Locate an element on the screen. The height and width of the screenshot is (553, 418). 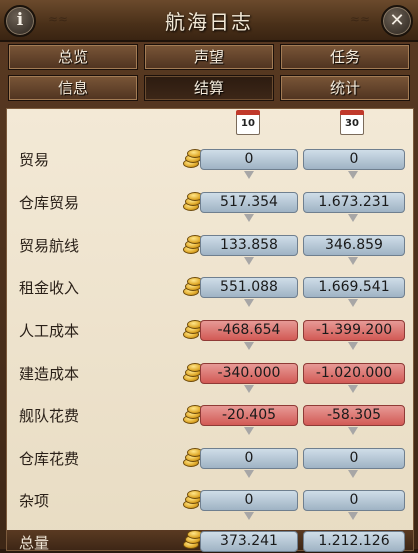
row-label-fleet-cost: 舰队花费 is located at coordinates (49, 416).